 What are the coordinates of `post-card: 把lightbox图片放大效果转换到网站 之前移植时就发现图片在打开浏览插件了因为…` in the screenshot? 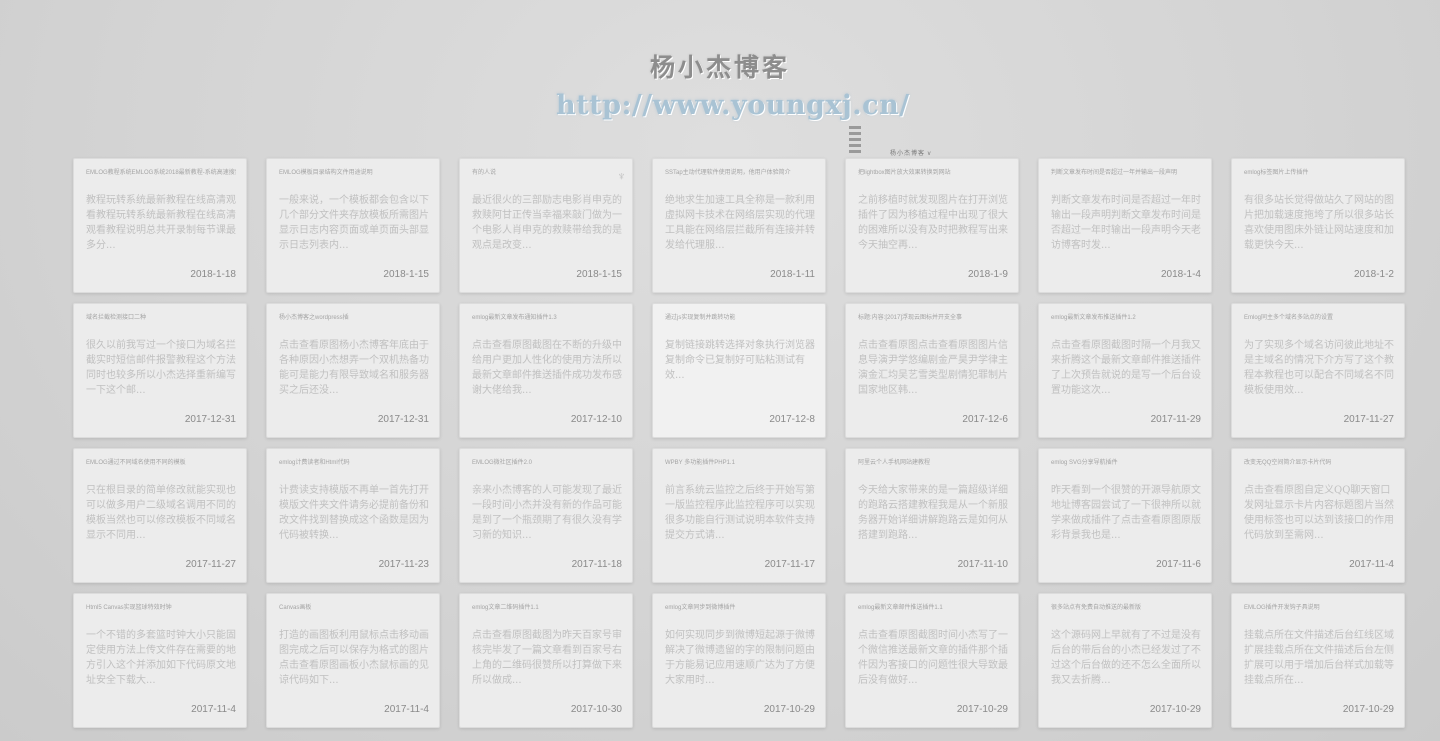 It's located at (932, 225).